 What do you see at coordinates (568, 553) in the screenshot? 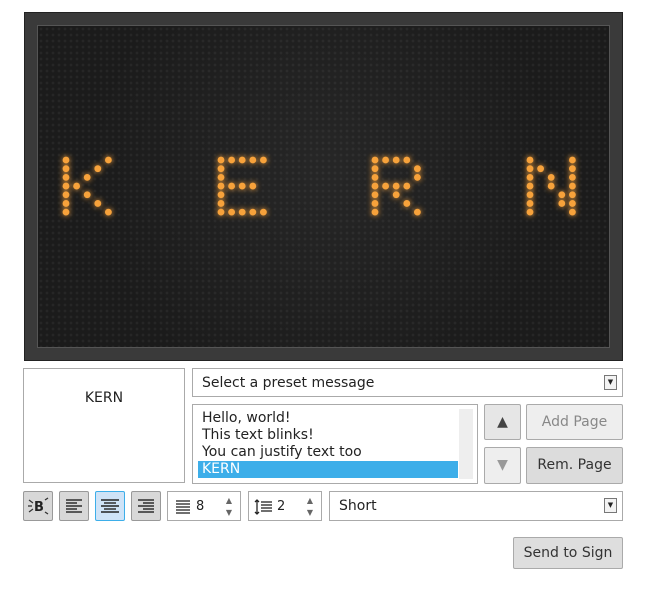
I see `send-to-sign-button: Send to Sign` at bounding box center [568, 553].